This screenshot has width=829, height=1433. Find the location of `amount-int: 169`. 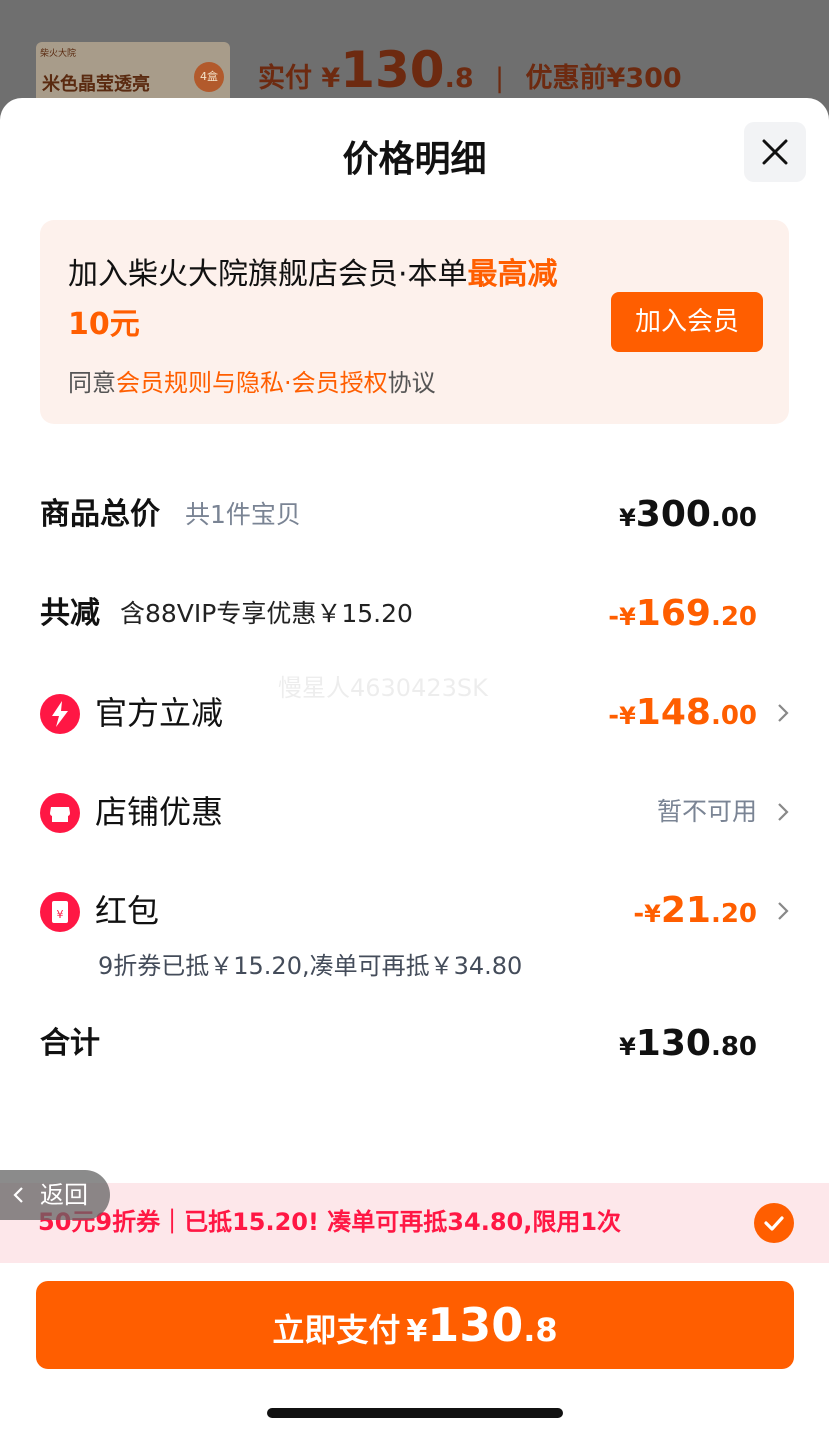

amount-int: 169 is located at coordinates (673, 613).